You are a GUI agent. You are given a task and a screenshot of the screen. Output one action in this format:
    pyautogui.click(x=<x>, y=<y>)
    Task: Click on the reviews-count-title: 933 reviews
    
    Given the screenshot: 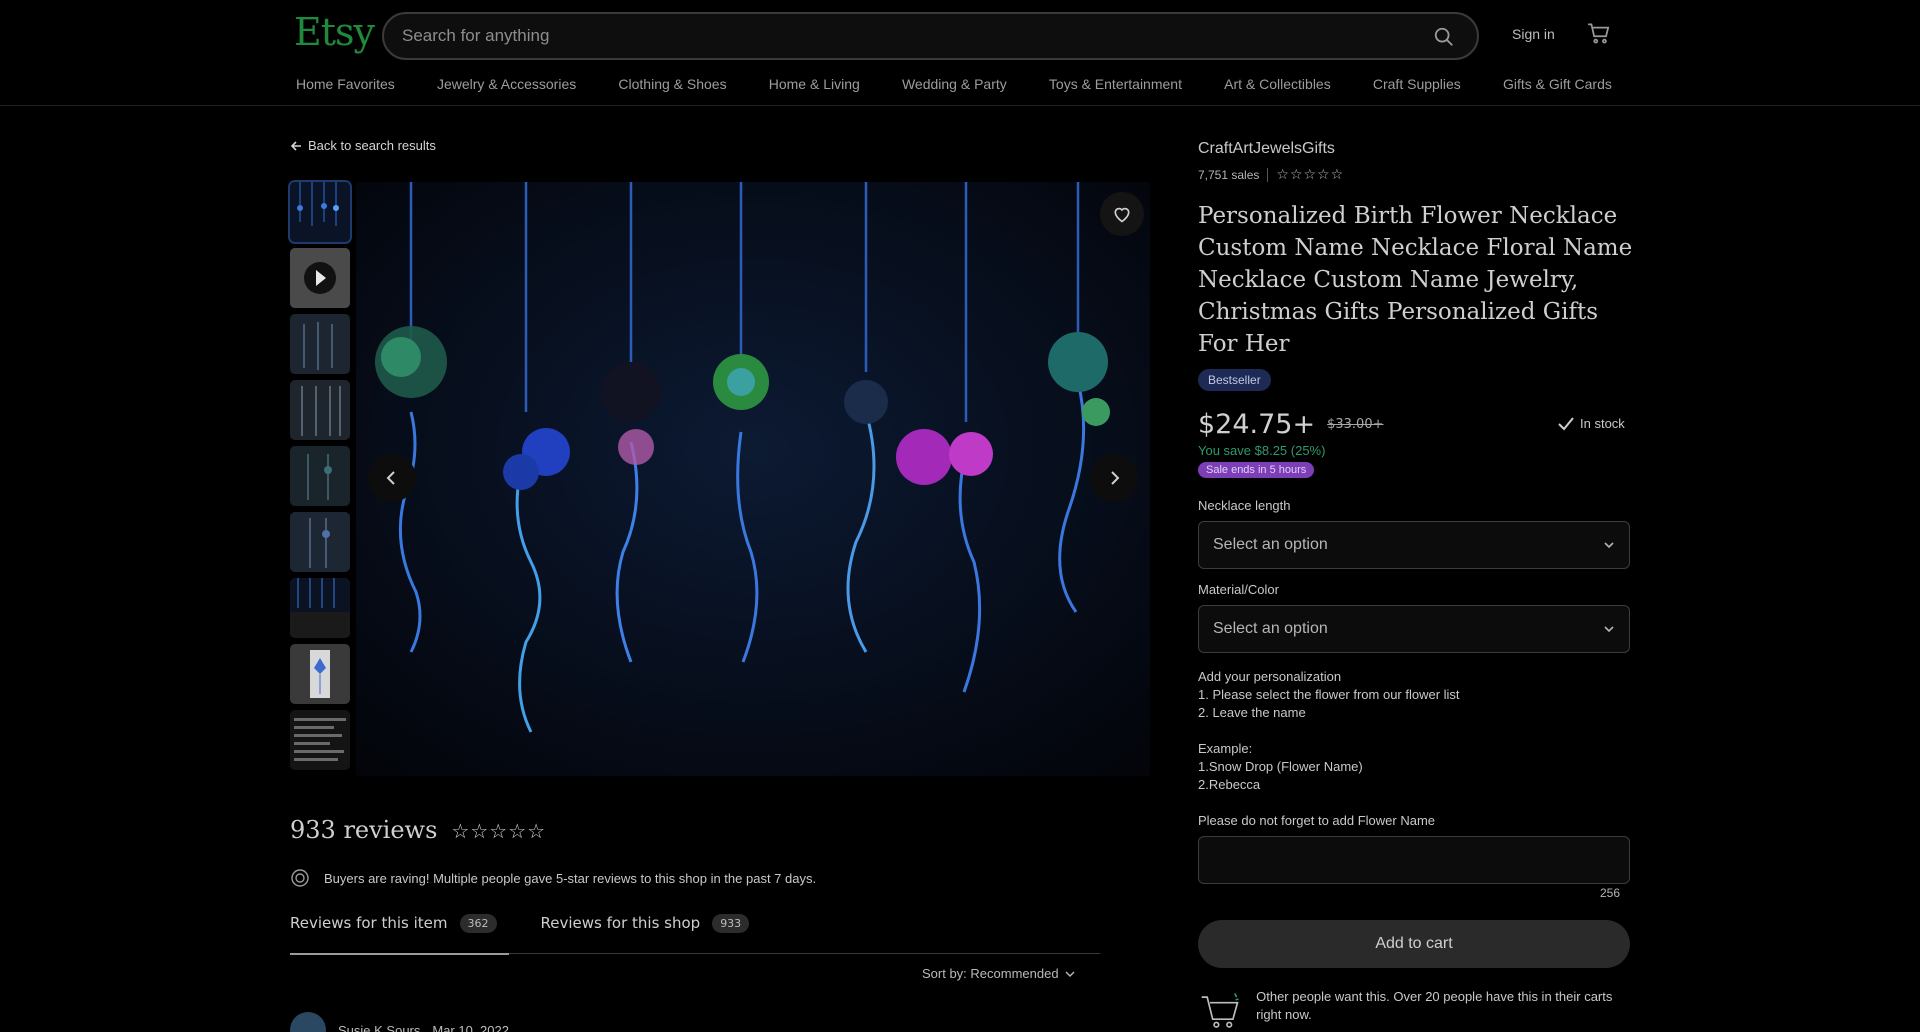 What is the action you would take?
    pyautogui.click(x=364, y=830)
    